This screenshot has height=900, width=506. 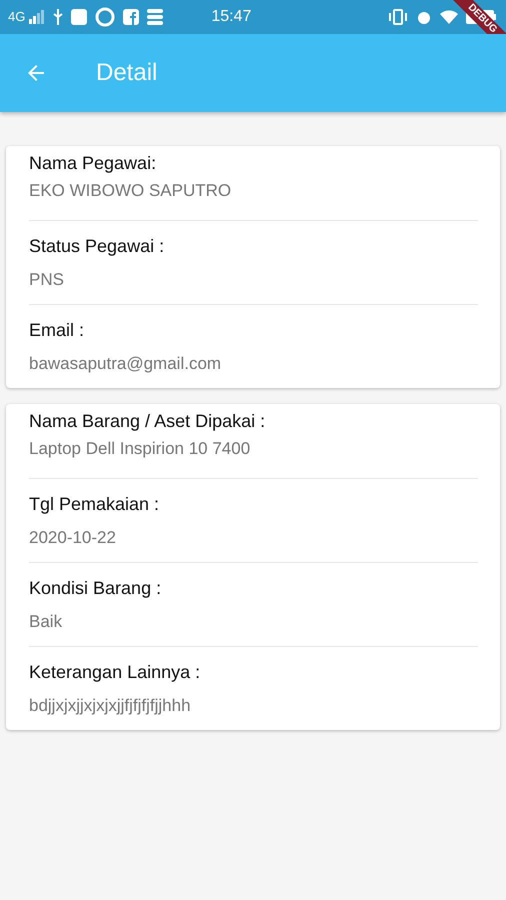 I want to click on field-value: bawasaputra@gmail.com, so click(x=125, y=364).